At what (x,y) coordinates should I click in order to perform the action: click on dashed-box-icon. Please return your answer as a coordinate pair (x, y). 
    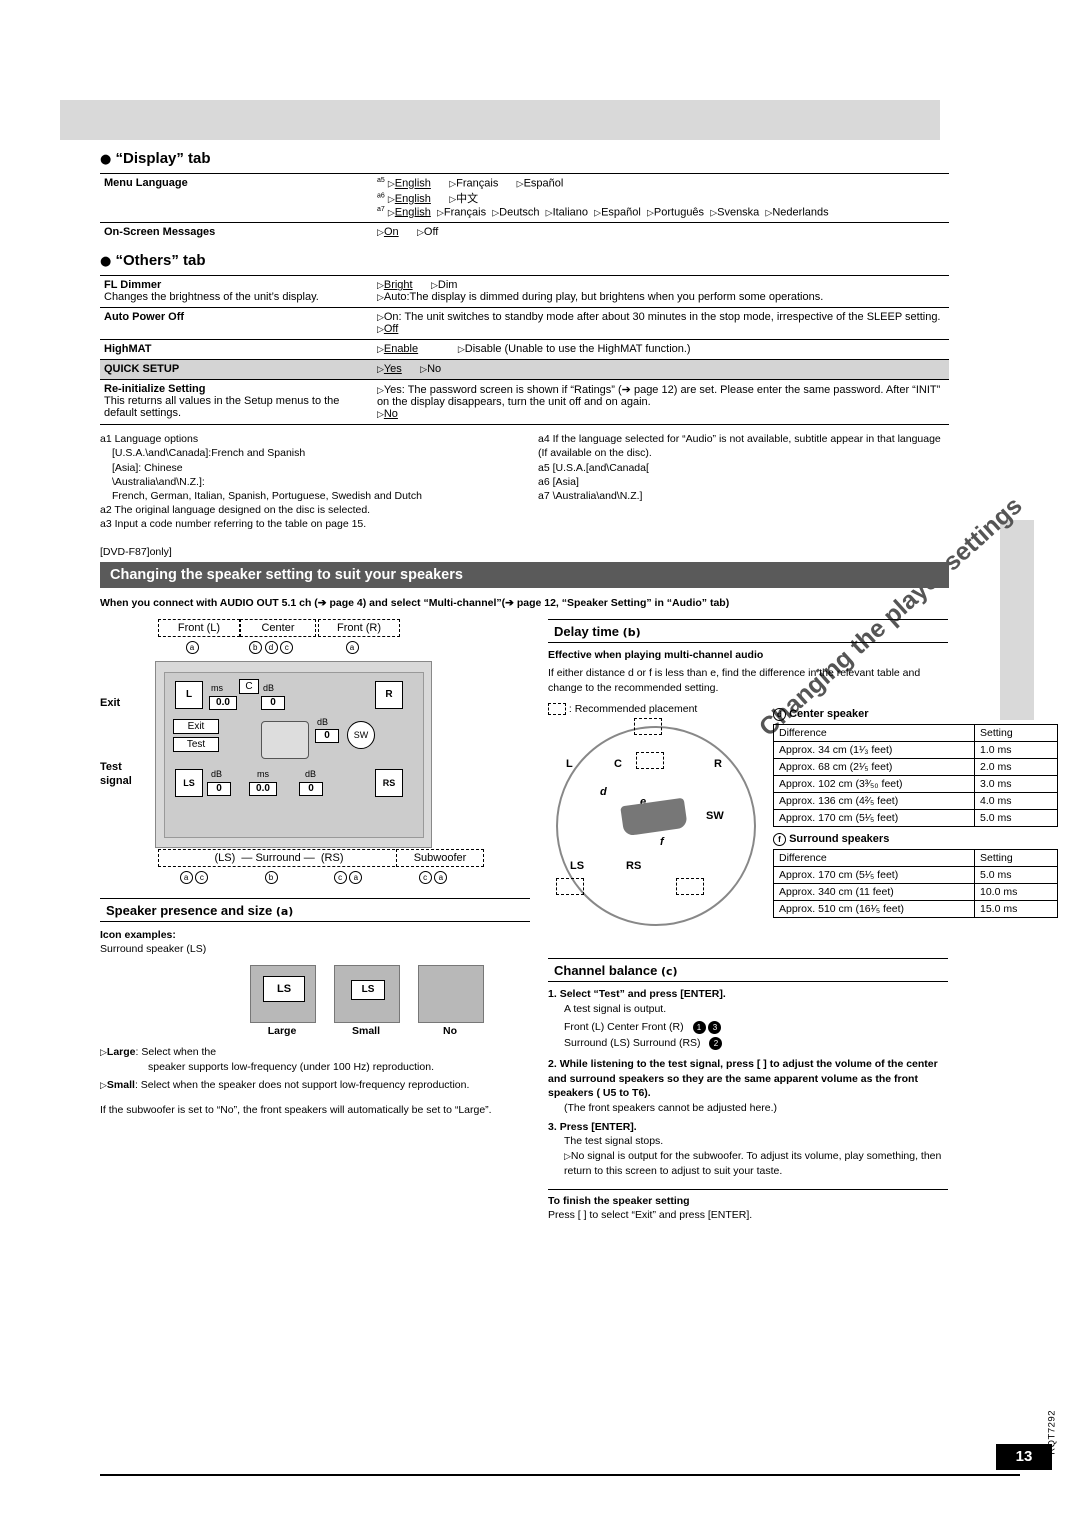
    Looking at the image, I should click on (557, 708).